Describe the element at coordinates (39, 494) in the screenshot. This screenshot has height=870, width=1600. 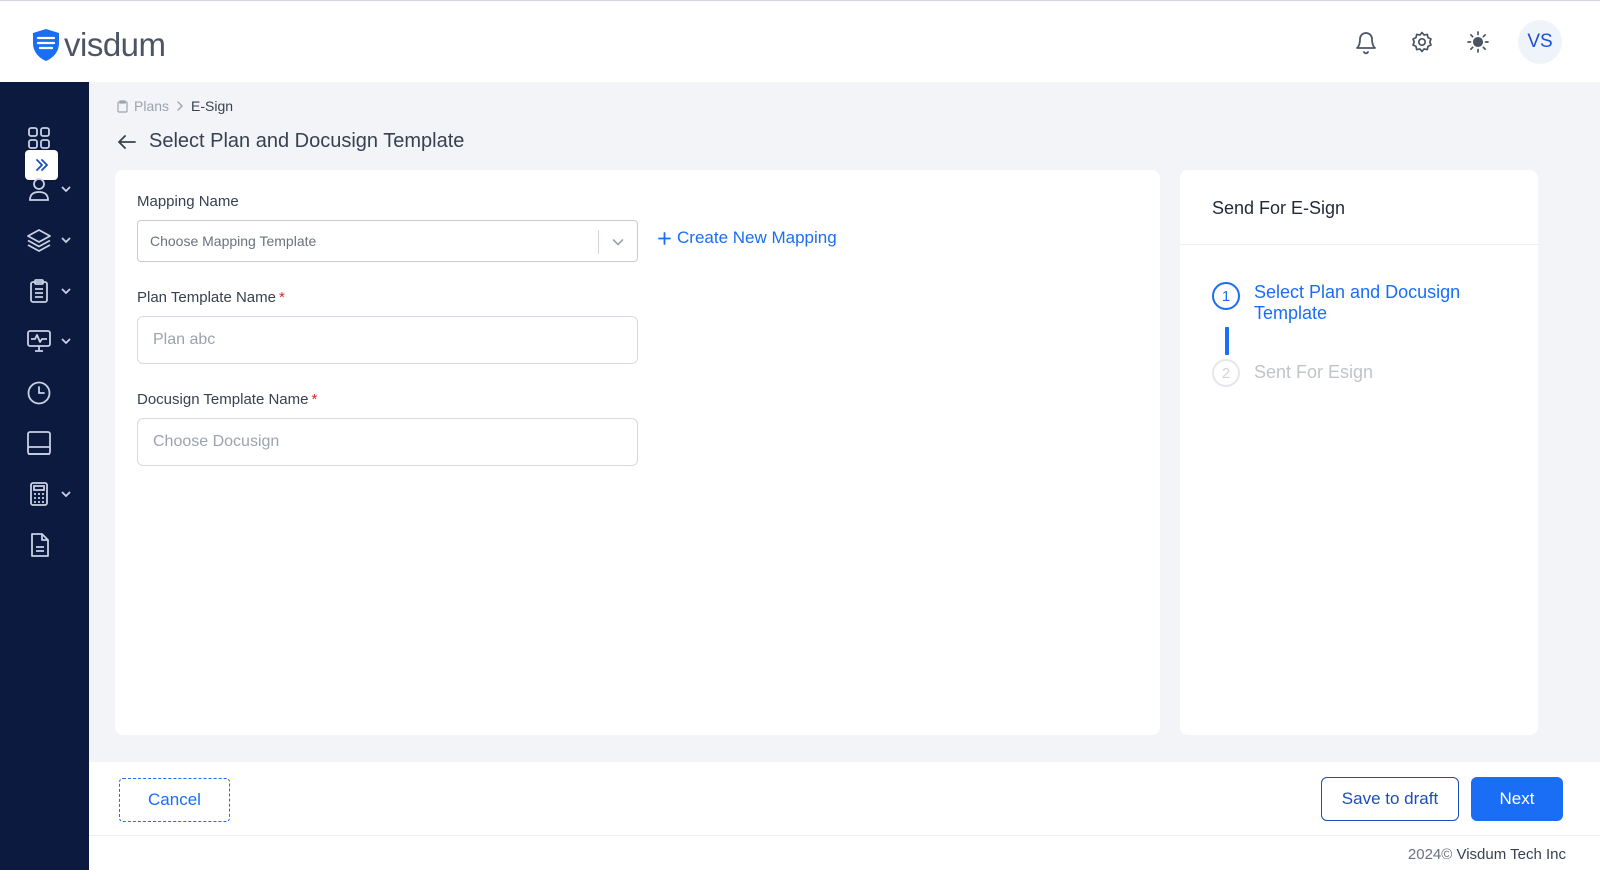
I see `calculator-icon` at that location.